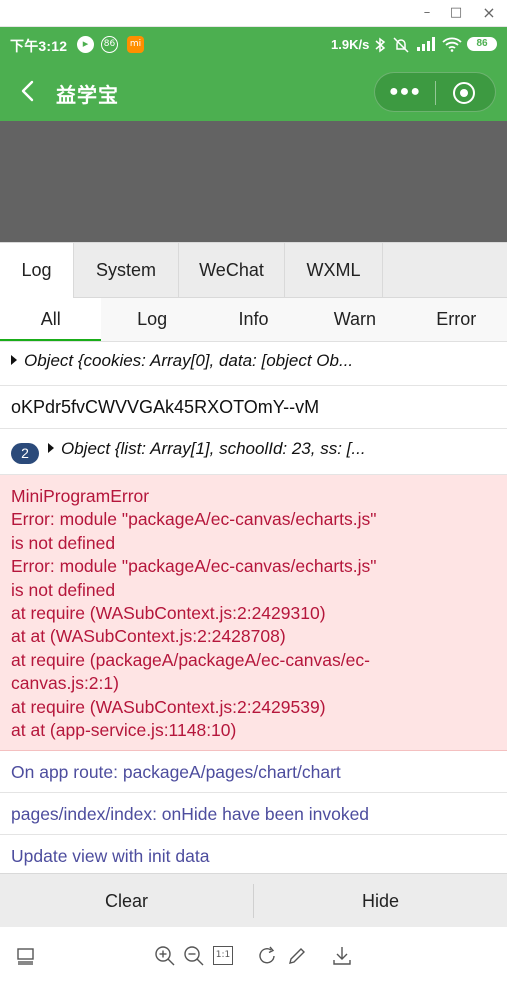  I want to click on tab-log: Log, so click(37, 270).